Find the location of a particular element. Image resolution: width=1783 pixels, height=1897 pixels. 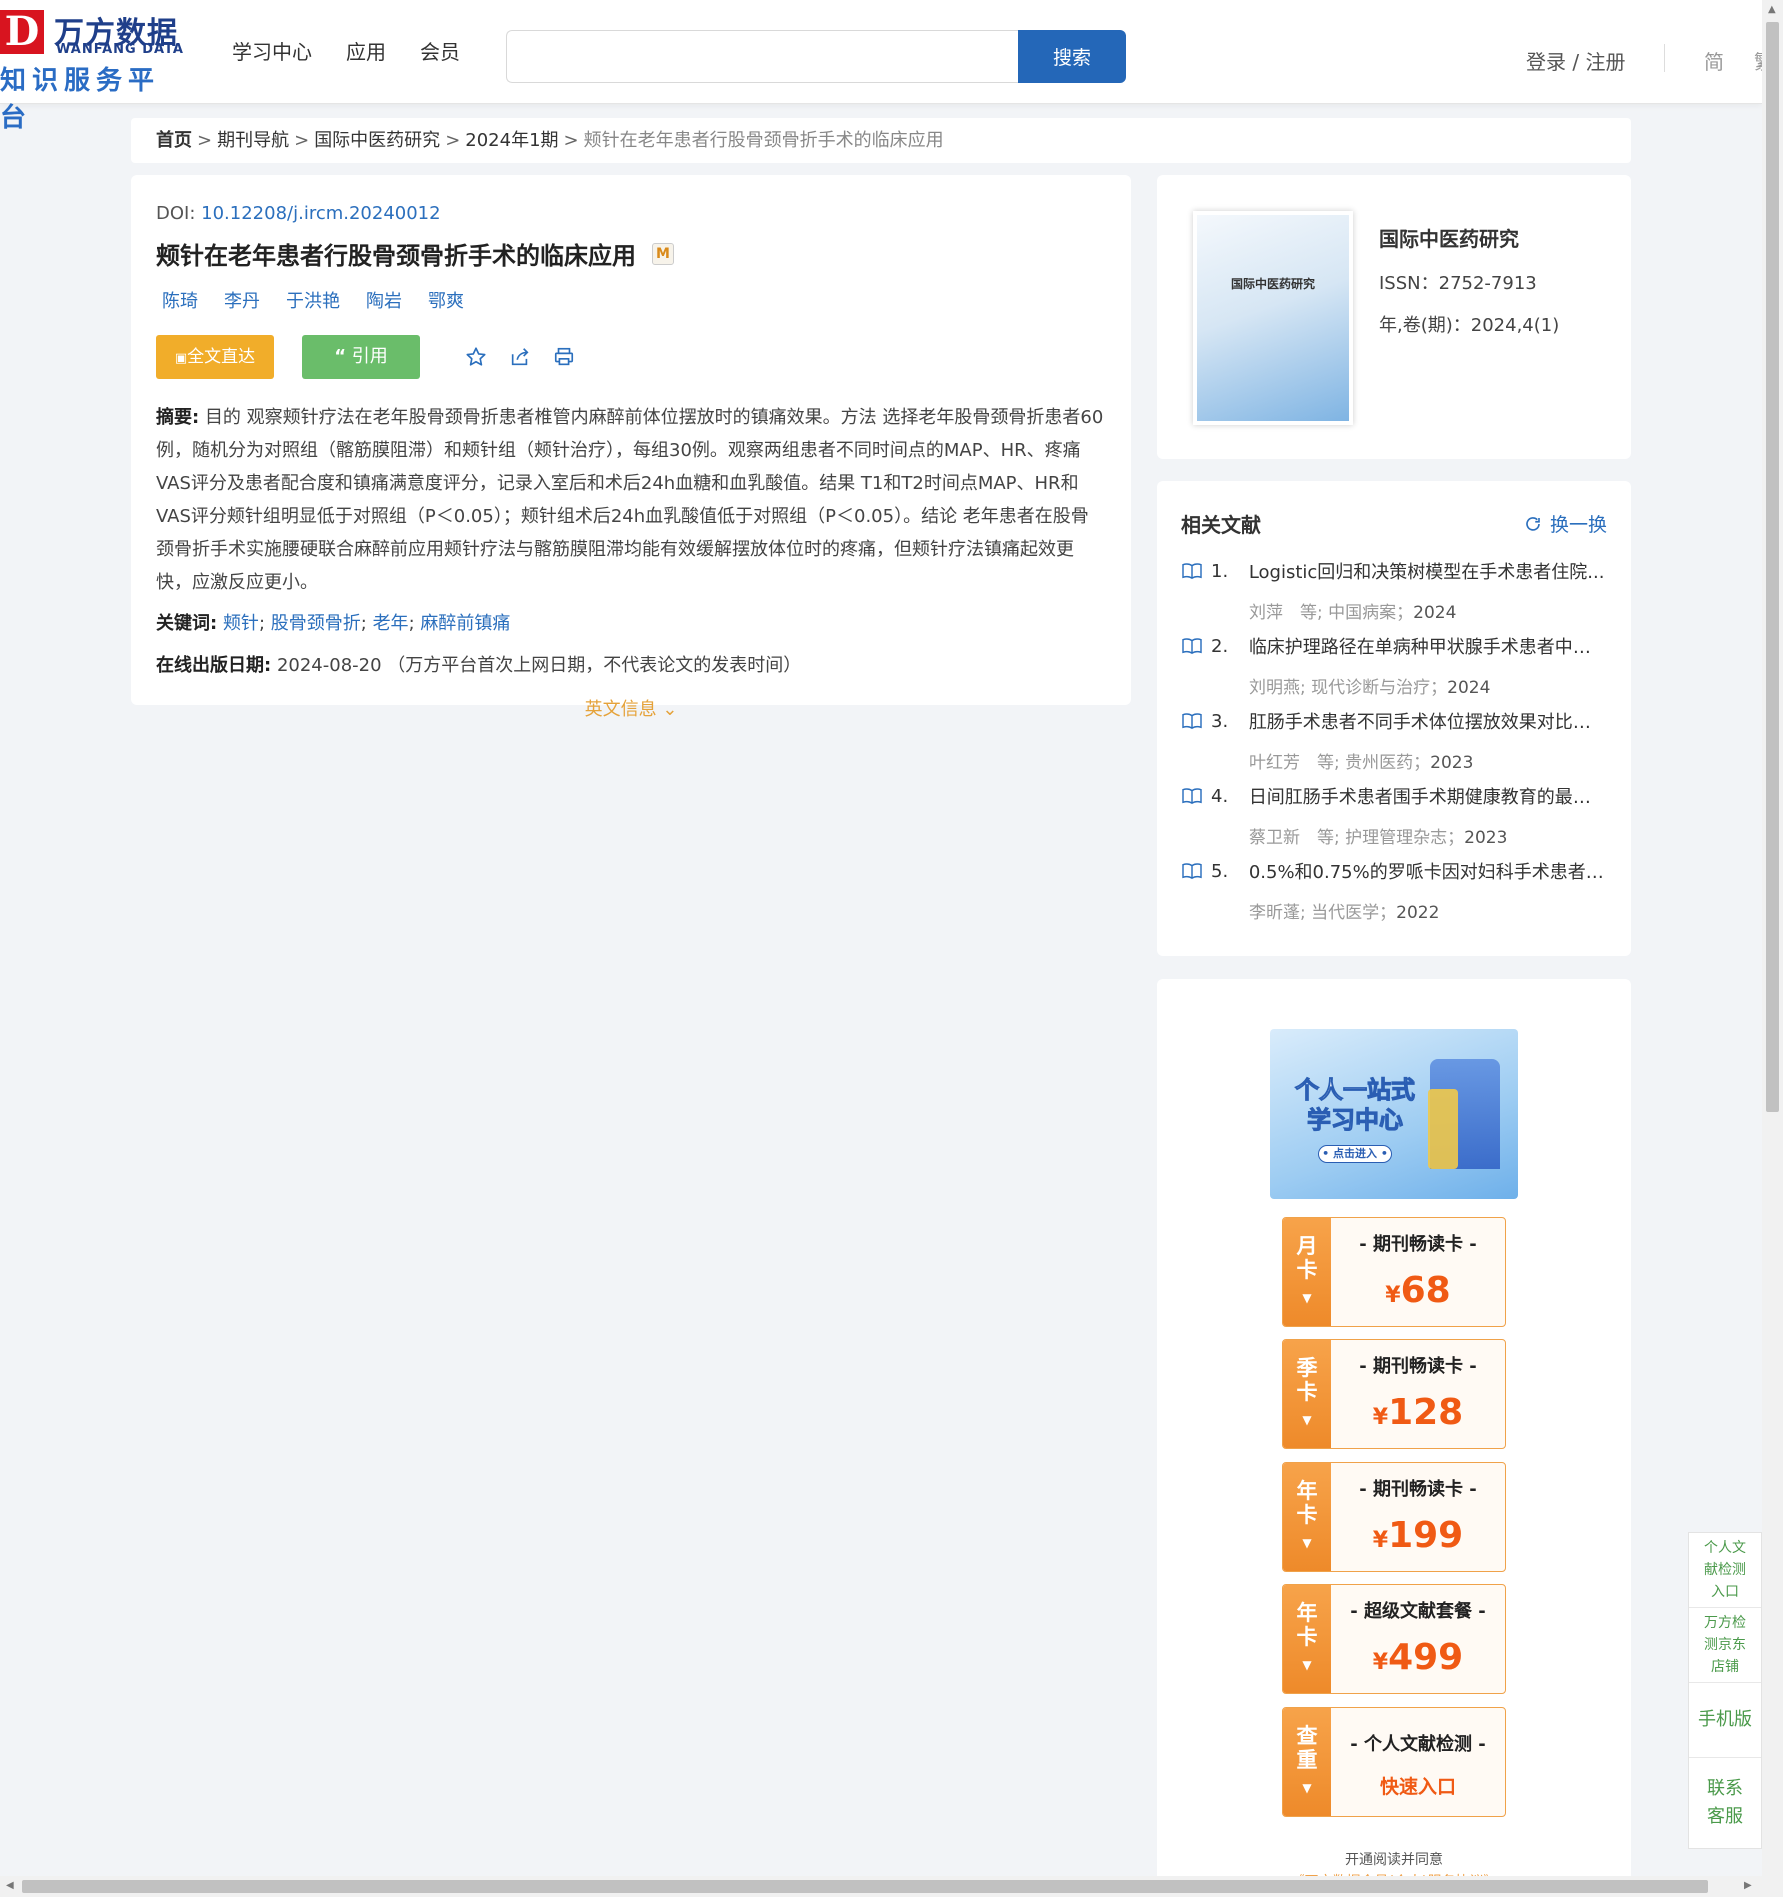

abstract-label: 摘要: is located at coordinates (178, 417).